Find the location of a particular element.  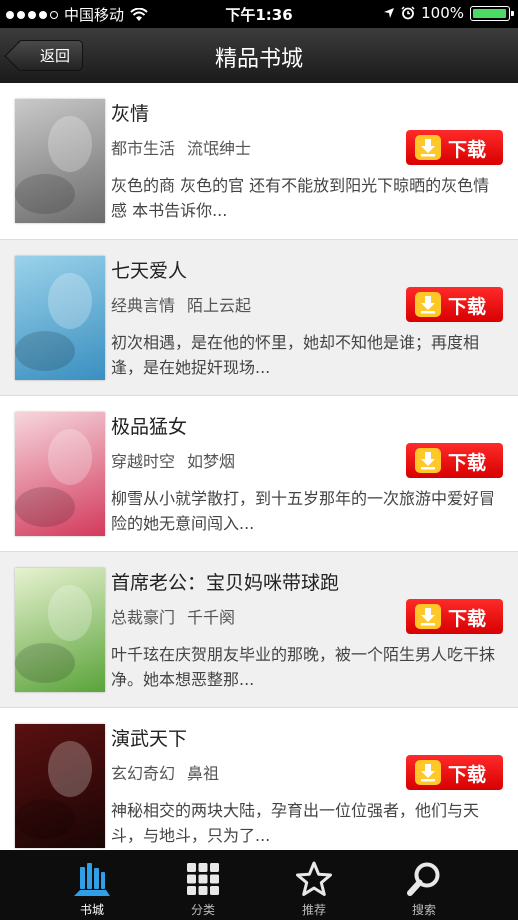

book-author: 千千阕 is located at coordinates (211, 617).